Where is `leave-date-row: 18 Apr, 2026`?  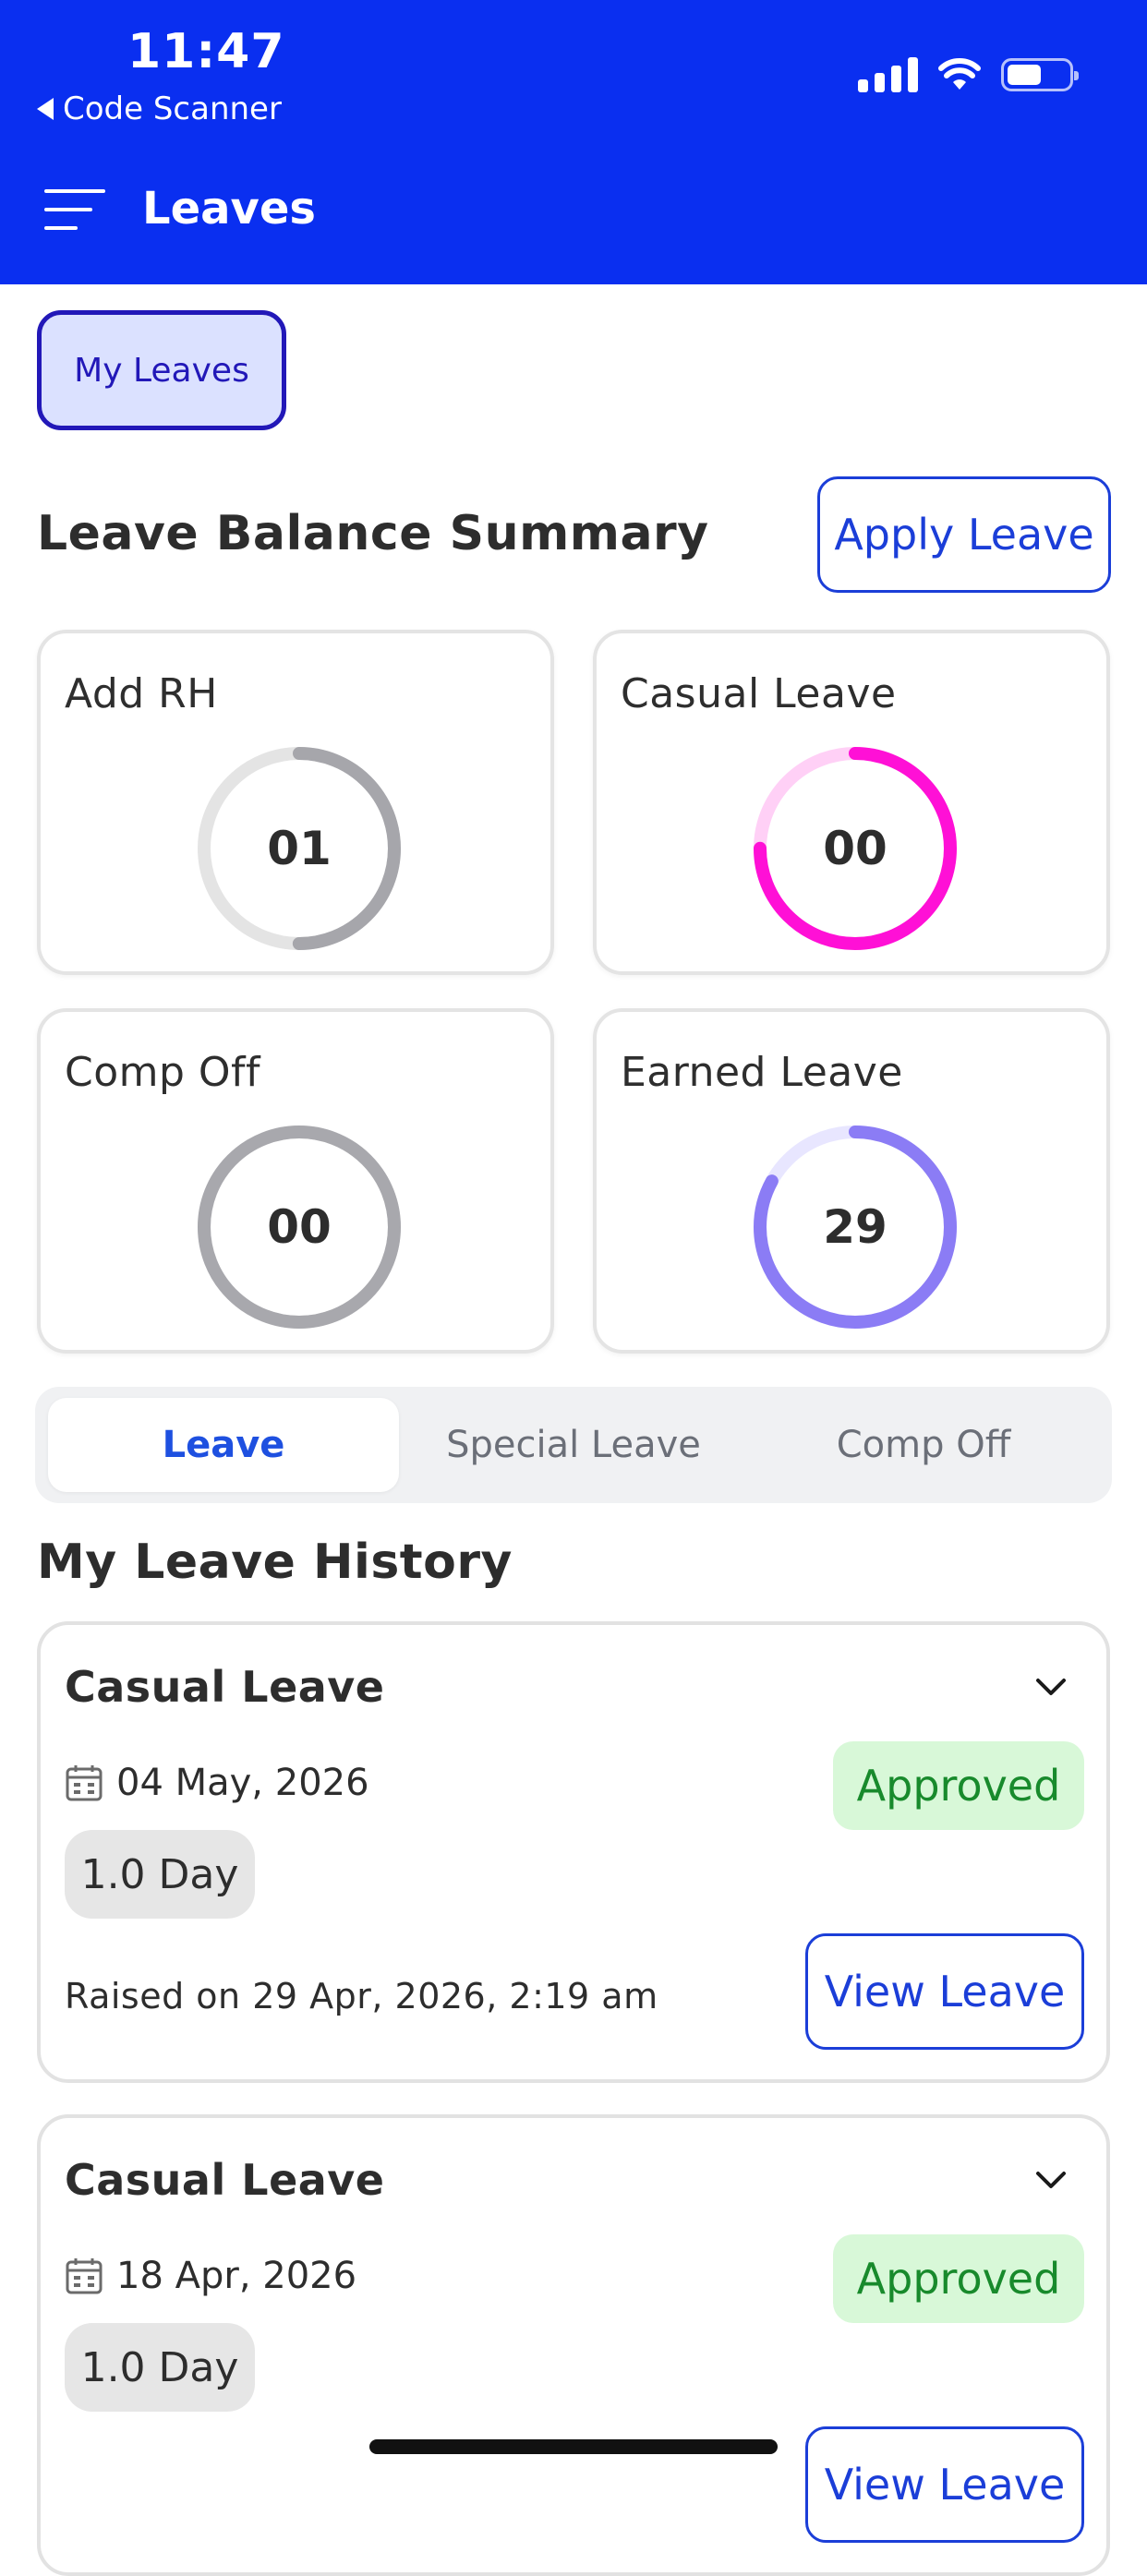 leave-date-row: 18 Apr, 2026 is located at coordinates (210, 2276).